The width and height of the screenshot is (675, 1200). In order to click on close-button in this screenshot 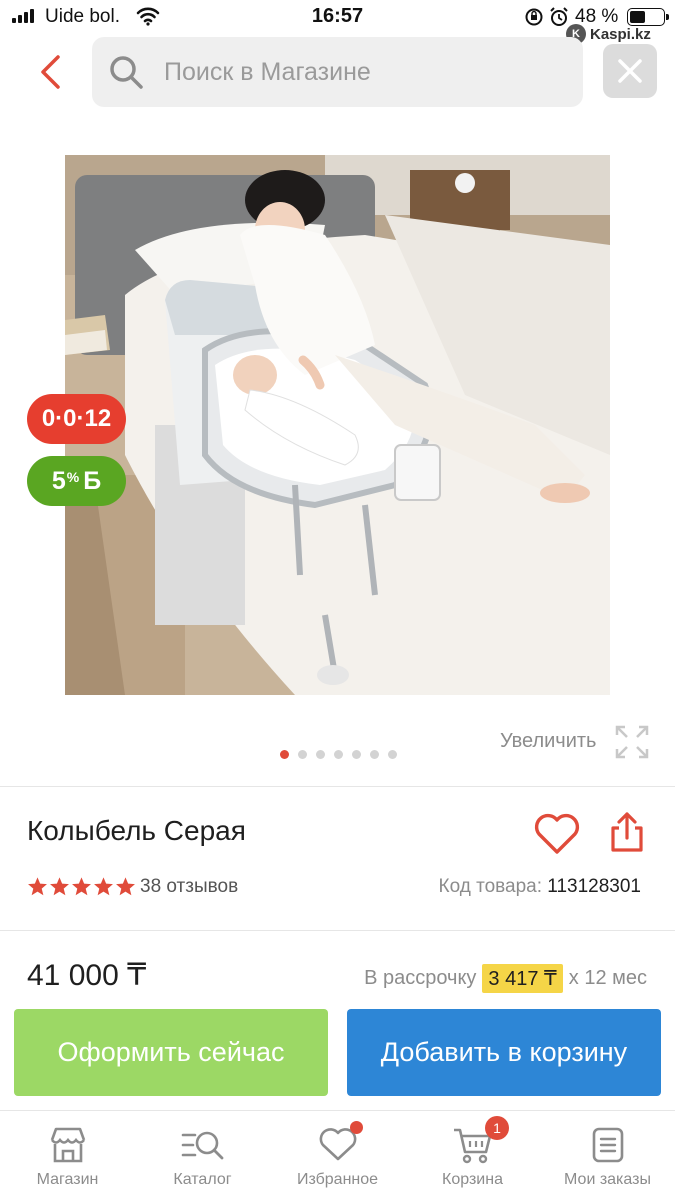, I will do `click(630, 71)`.